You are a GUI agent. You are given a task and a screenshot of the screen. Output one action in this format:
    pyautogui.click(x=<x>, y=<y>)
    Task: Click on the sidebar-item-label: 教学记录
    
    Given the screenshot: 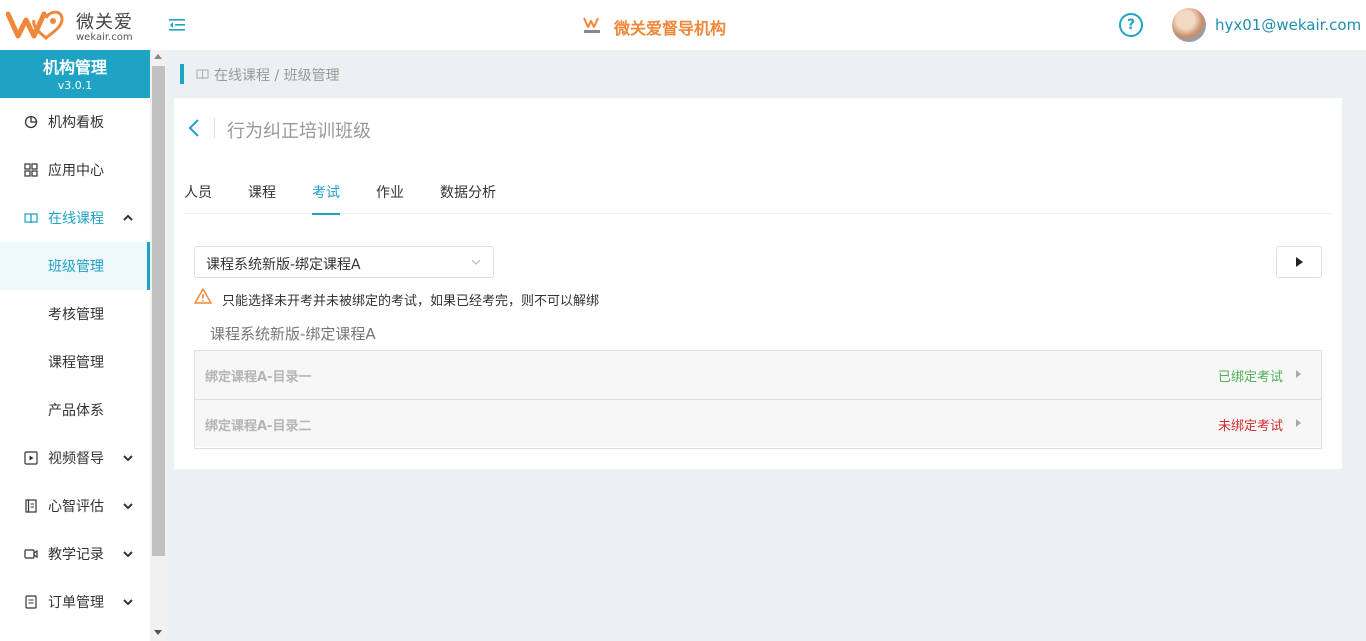 What is the action you would take?
    pyautogui.click(x=76, y=555)
    